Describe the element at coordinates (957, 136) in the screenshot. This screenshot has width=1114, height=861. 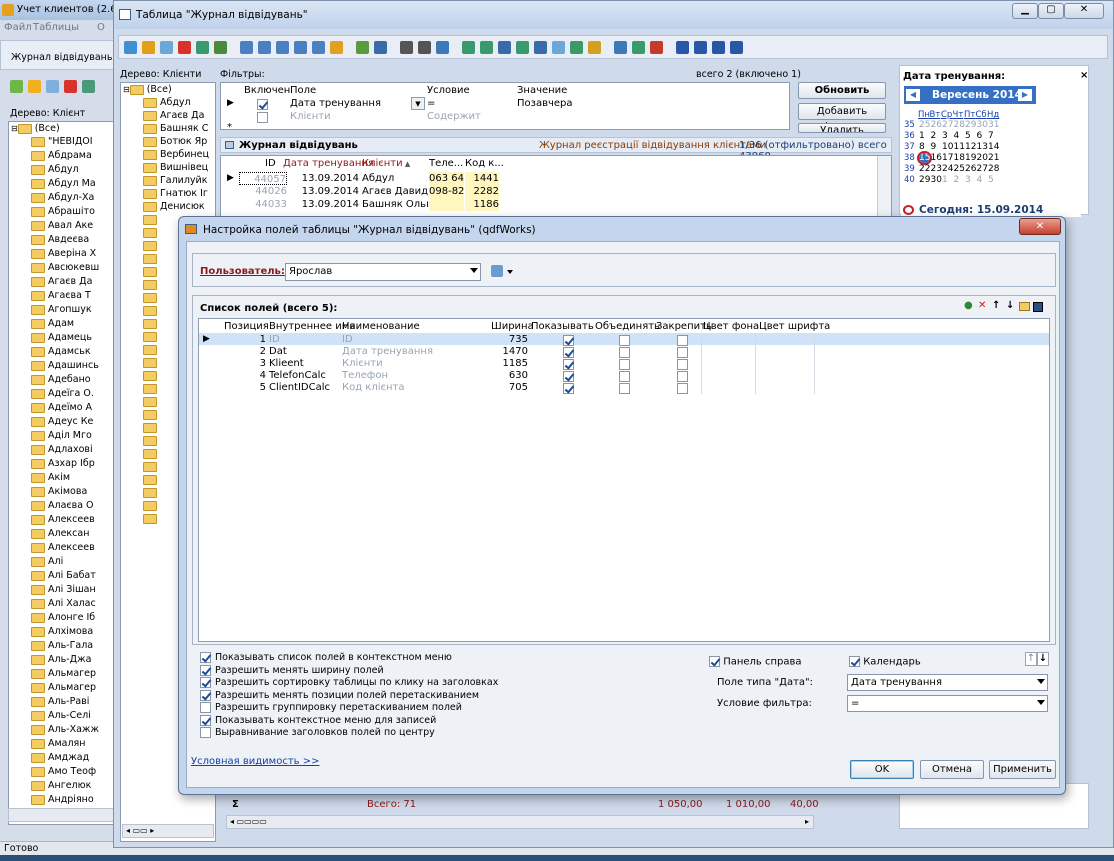
I see `calendar-day: 4` at that location.